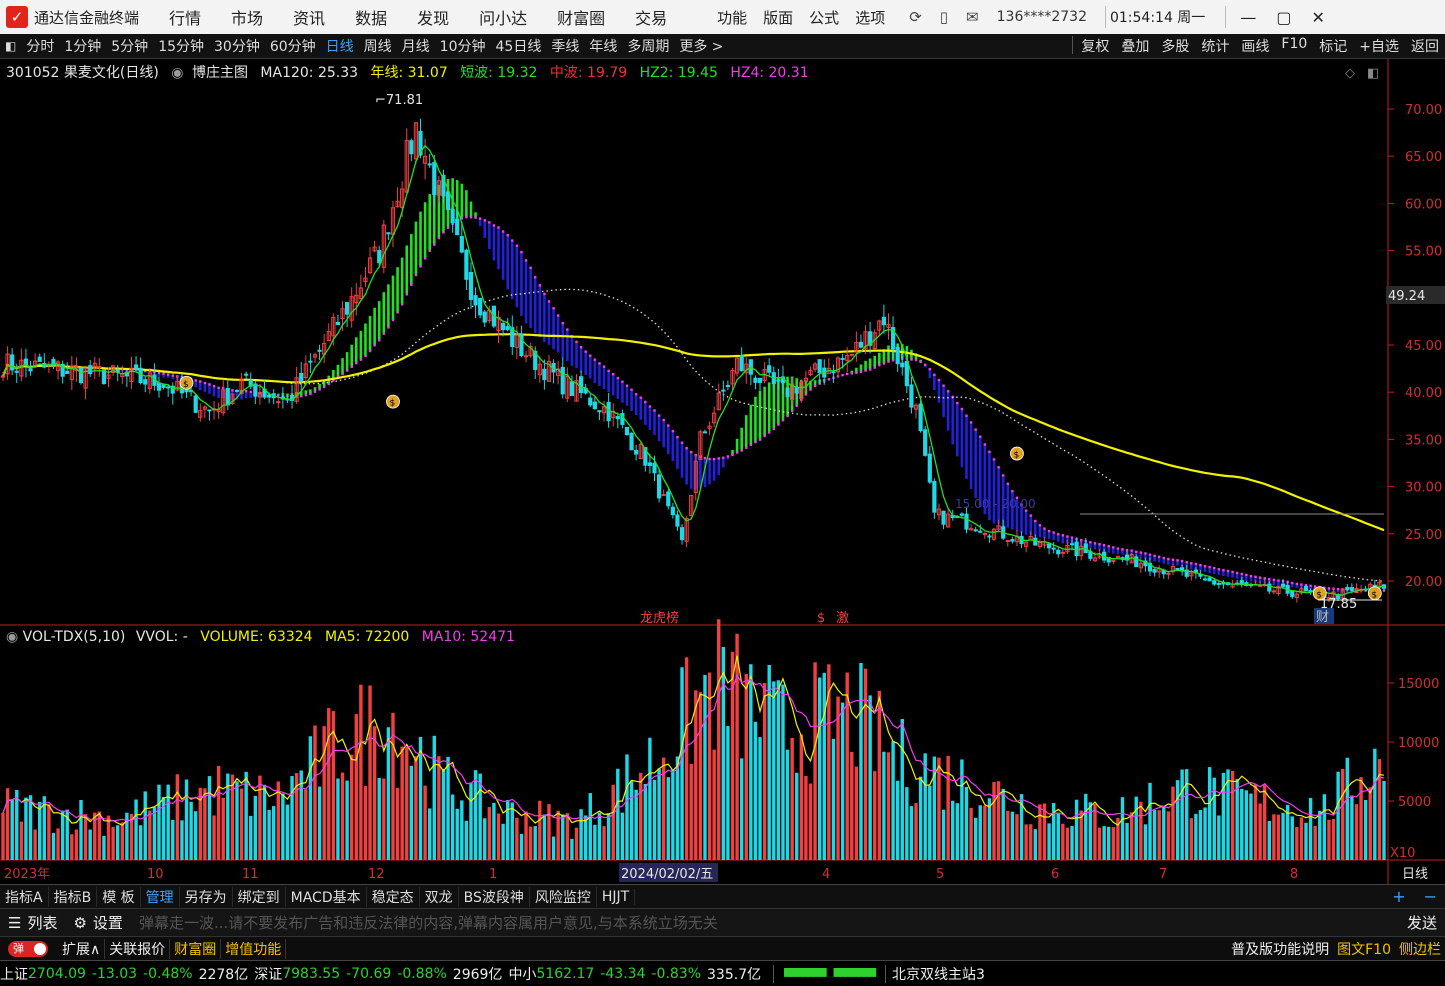 The image size is (1445, 986). Describe the element at coordinates (1317, 17) in the screenshot. I see `close-icon: ✕` at that location.